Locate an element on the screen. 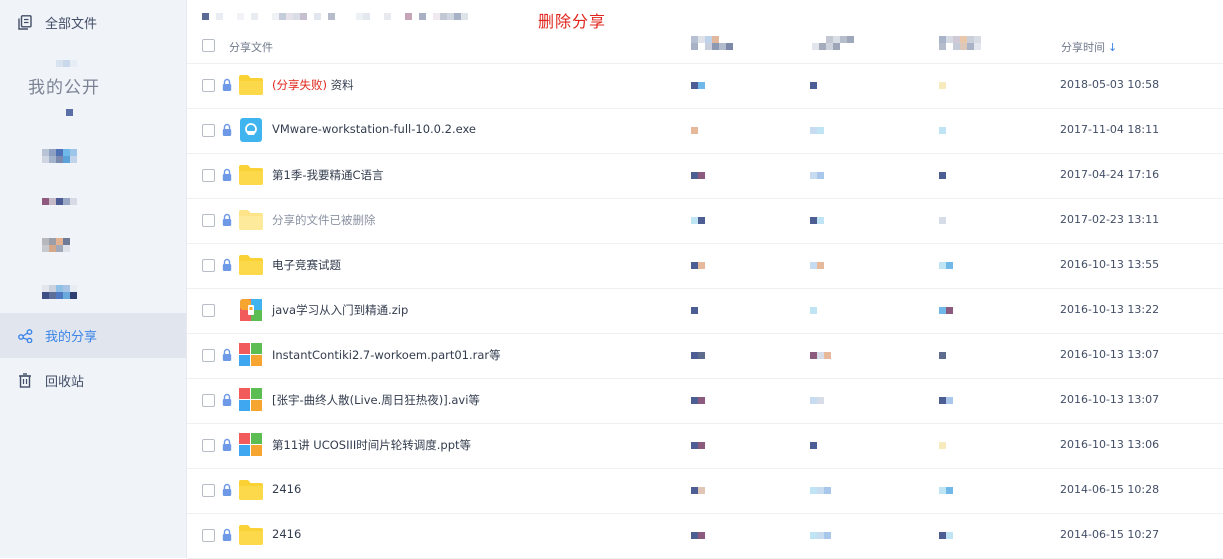  file-name: 分享的文件已被删除 is located at coordinates (324, 220).